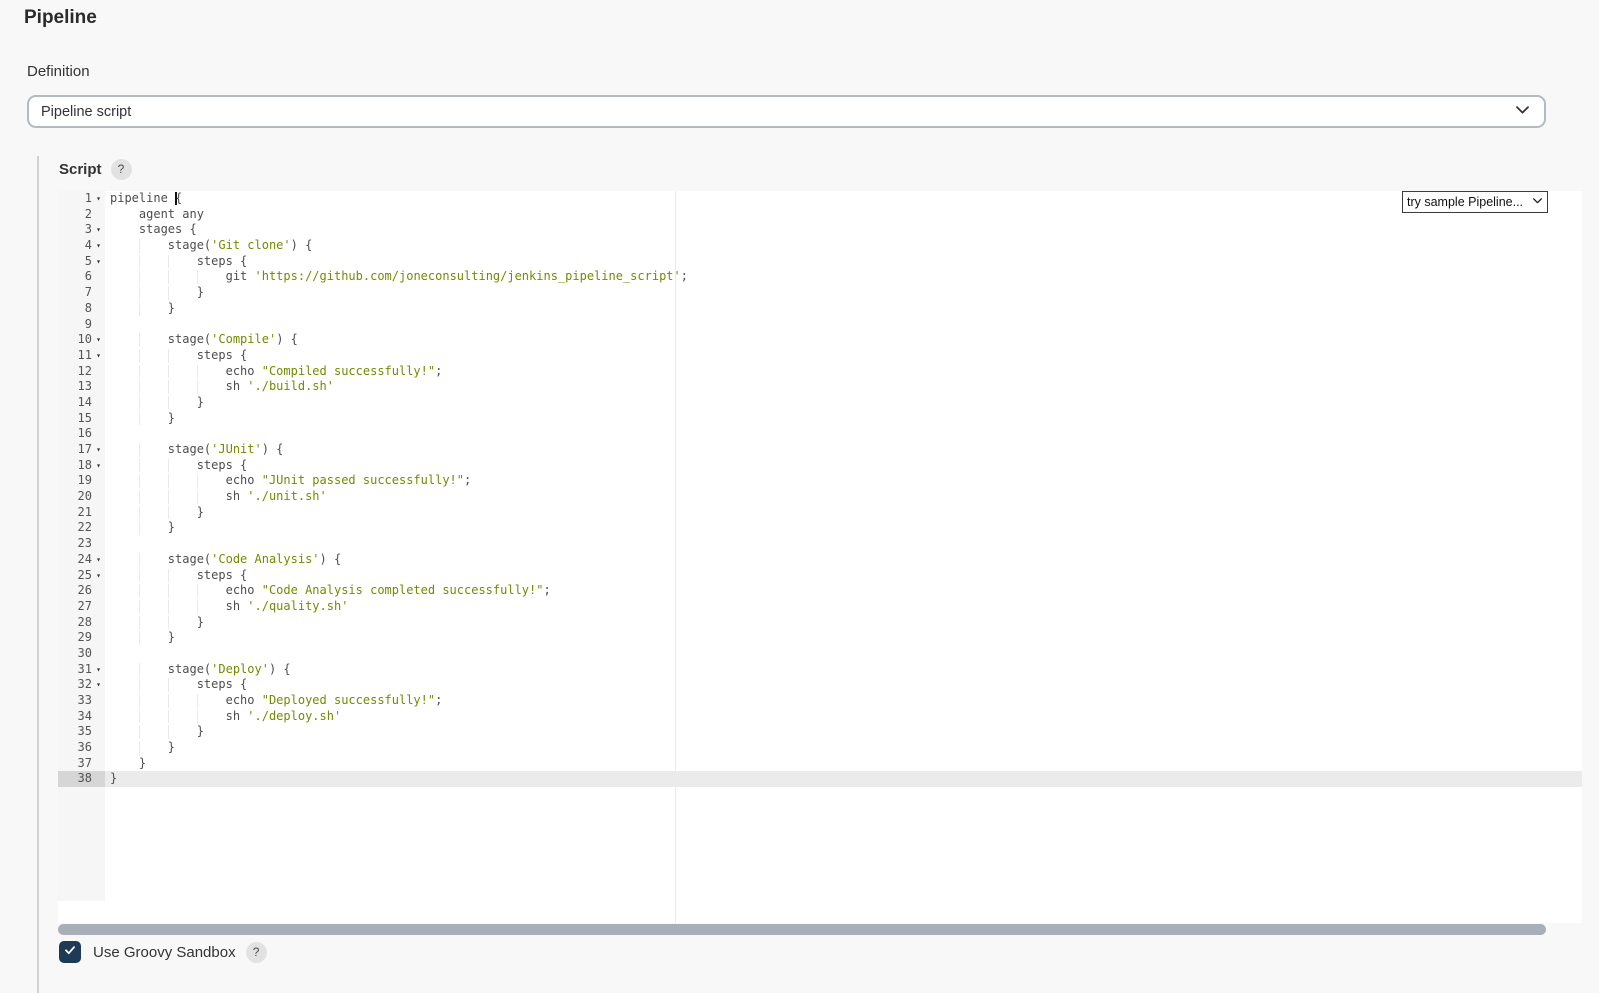 This screenshot has height=993, width=1599. Describe the element at coordinates (843, 450) in the screenshot. I see `code-line: stage('JUnit') {` at that location.